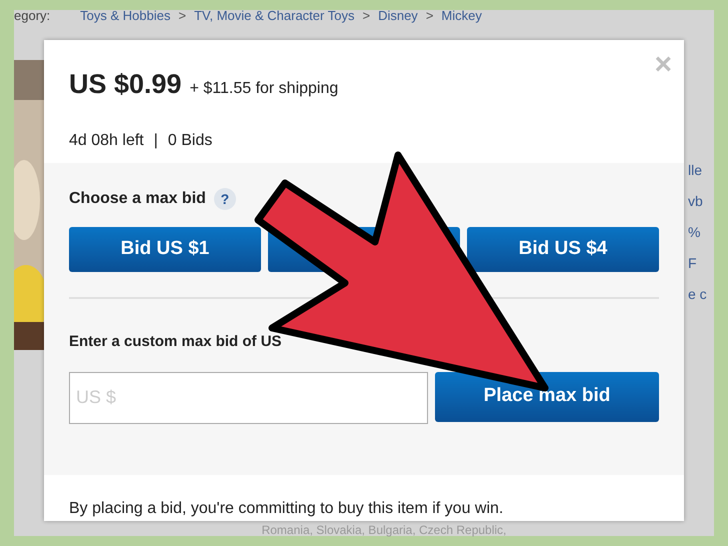  Describe the element at coordinates (125, 84) in the screenshot. I see `price: US $0.99` at that location.